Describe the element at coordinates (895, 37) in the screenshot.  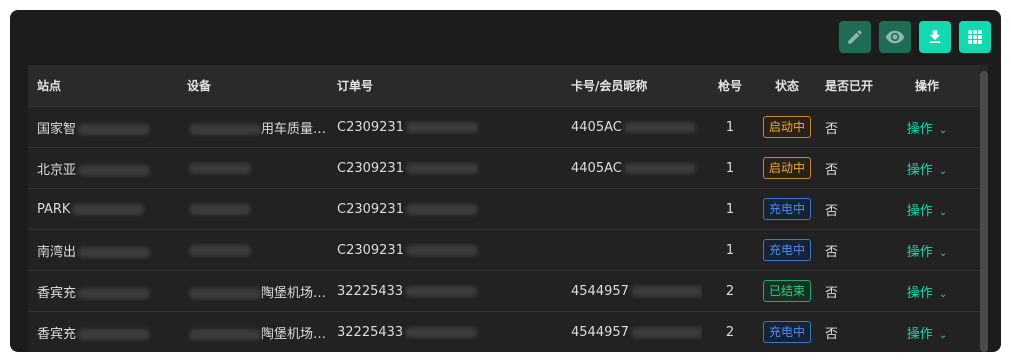
I see `view-button` at that location.